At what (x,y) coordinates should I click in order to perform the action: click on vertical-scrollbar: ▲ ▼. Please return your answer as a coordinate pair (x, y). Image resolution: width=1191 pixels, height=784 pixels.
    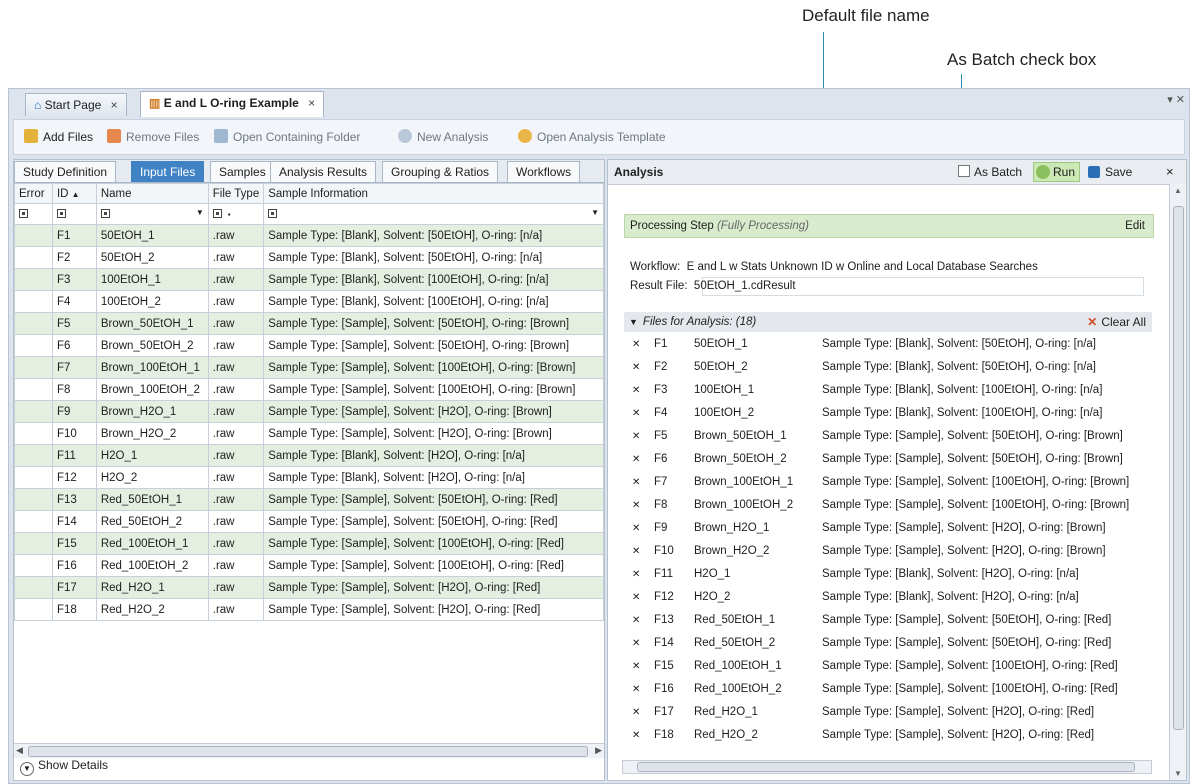
    Looking at the image, I should click on (1177, 482).